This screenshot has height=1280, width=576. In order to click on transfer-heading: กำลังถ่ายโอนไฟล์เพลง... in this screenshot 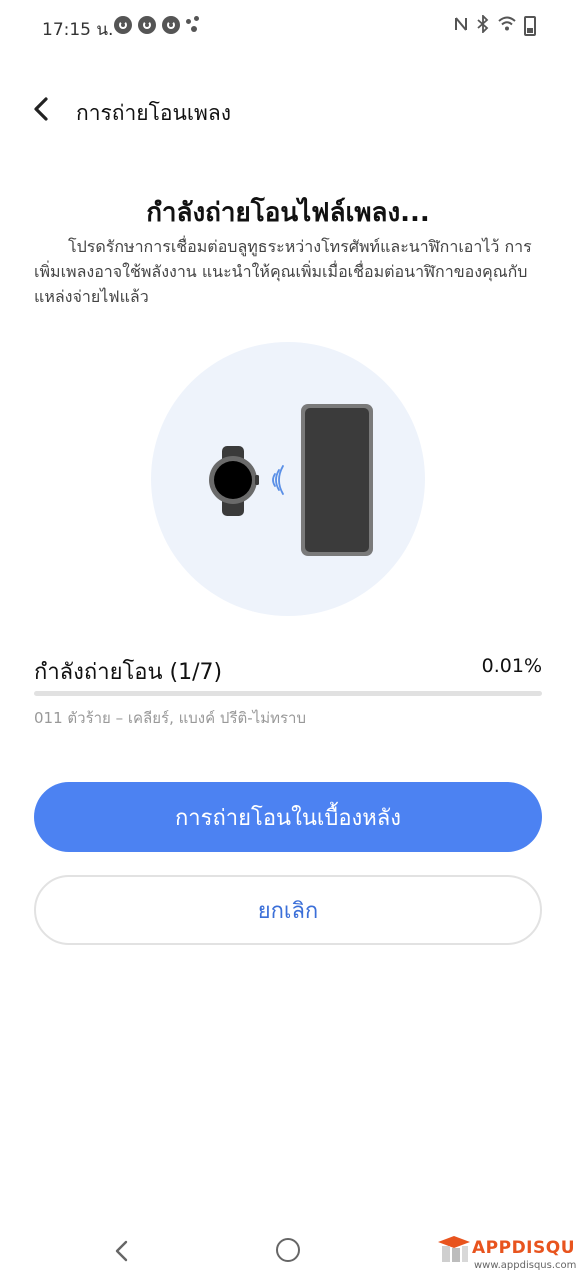, I will do `click(288, 213)`.